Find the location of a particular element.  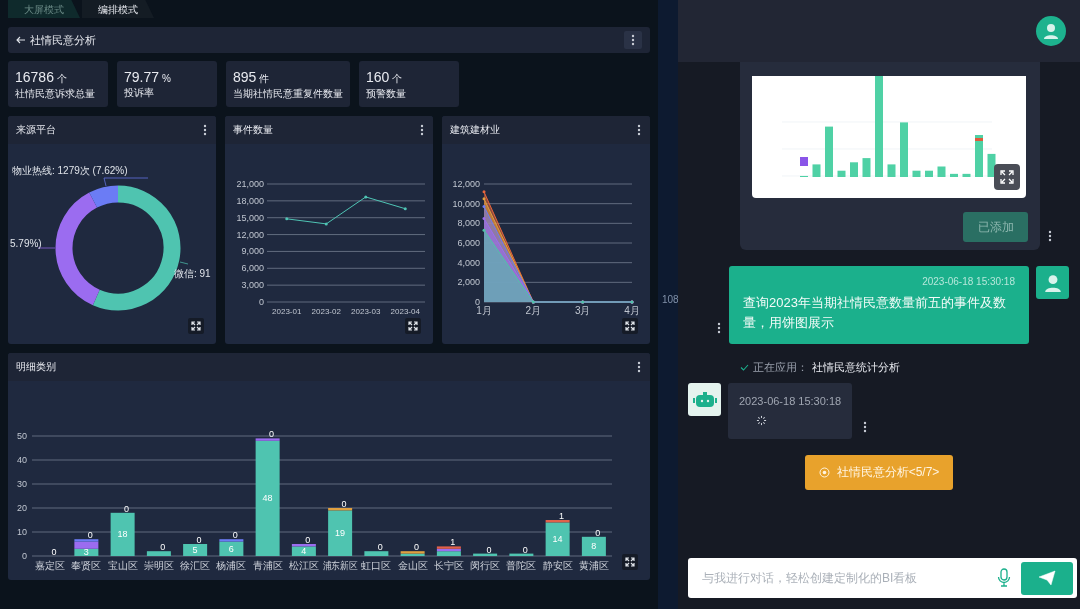

axis-label: 40 is located at coordinates (22, 460).